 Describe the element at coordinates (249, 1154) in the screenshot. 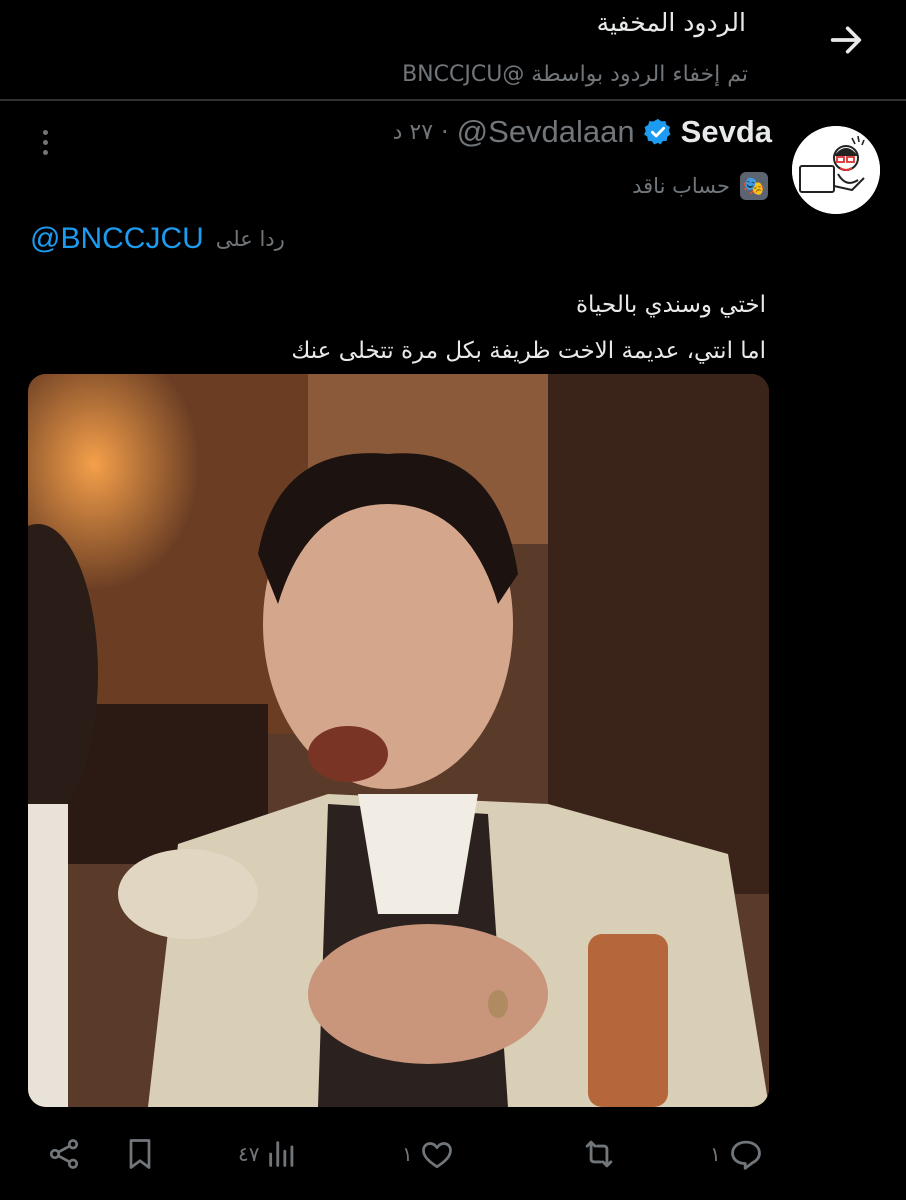

I see `views-count: ٤٧` at that location.